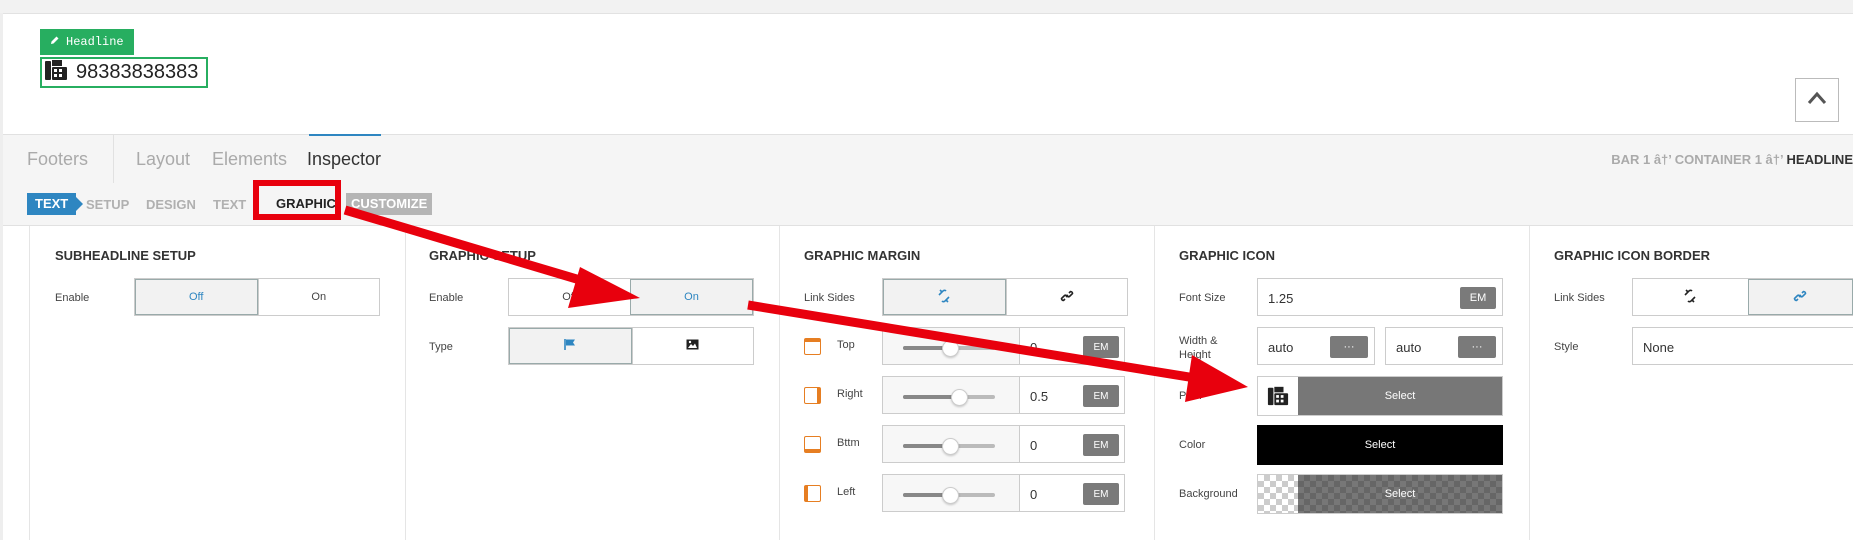  I want to click on style-label: Style, so click(1566, 347).